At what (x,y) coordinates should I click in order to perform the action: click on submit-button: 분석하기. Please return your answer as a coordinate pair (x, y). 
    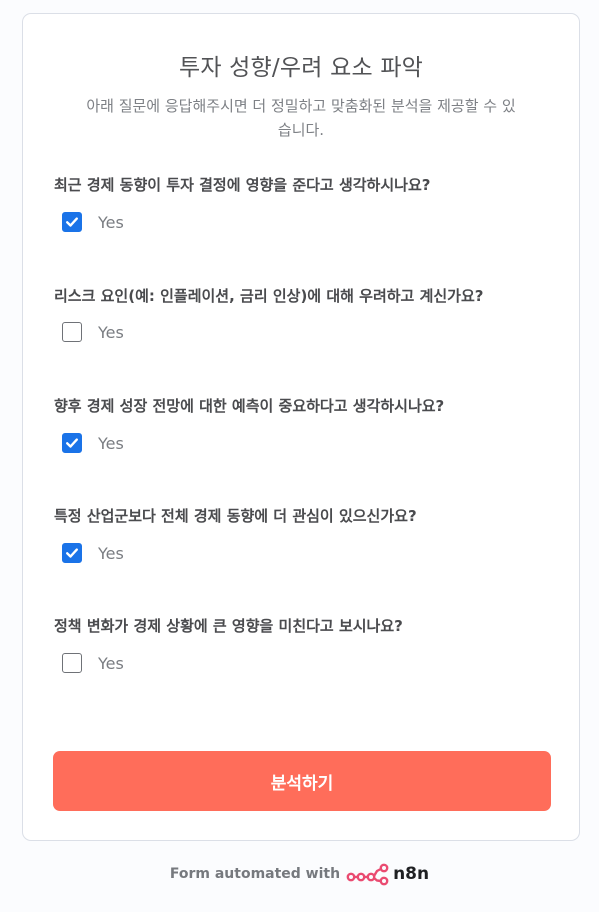
    Looking at the image, I should click on (302, 781).